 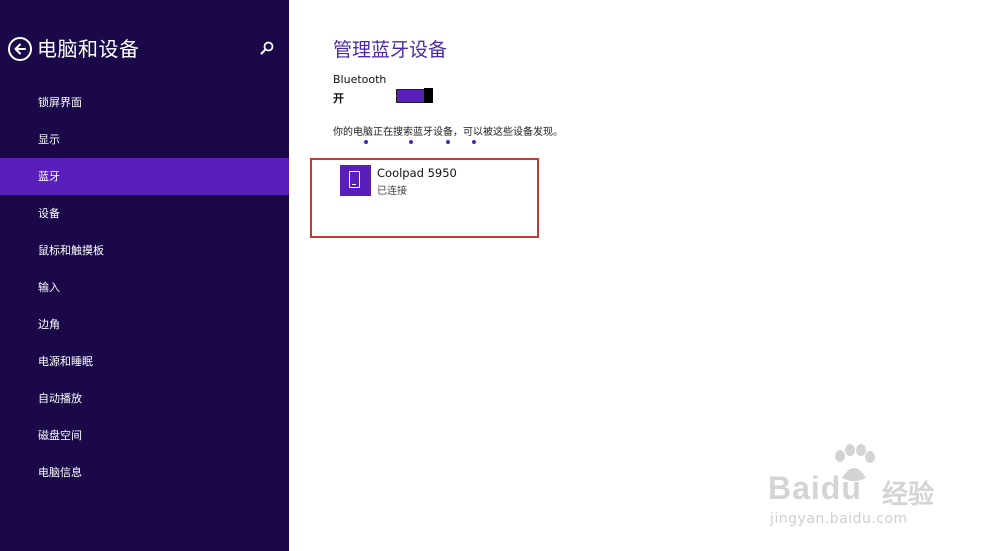 I want to click on sidebar-item-power-sleep: 电源和睡眠, so click(x=144, y=361).